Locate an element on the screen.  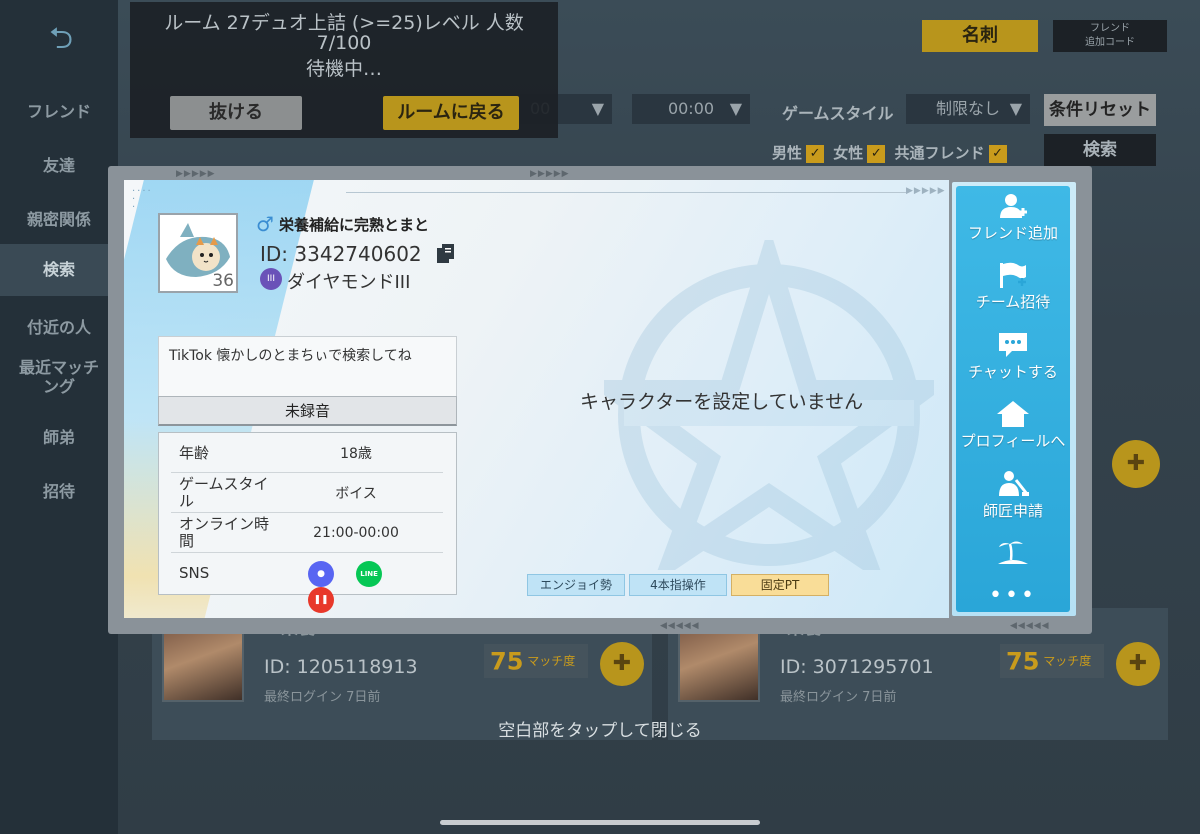
profile-button: プロフィールへ is located at coordinates (1013, 425).